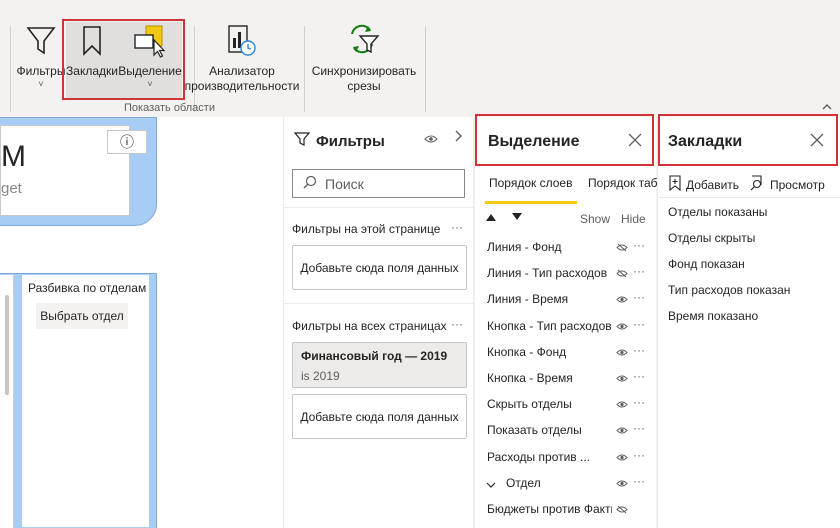  What do you see at coordinates (82, 316) in the screenshot?
I see `select-department-button: Выбрать отдел` at bounding box center [82, 316].